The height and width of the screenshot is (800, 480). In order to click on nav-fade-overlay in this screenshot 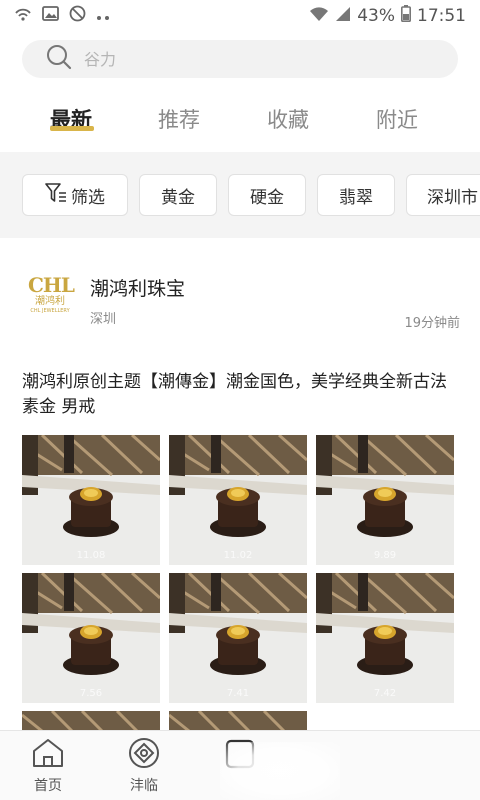, I will do `click(280, 771)`.